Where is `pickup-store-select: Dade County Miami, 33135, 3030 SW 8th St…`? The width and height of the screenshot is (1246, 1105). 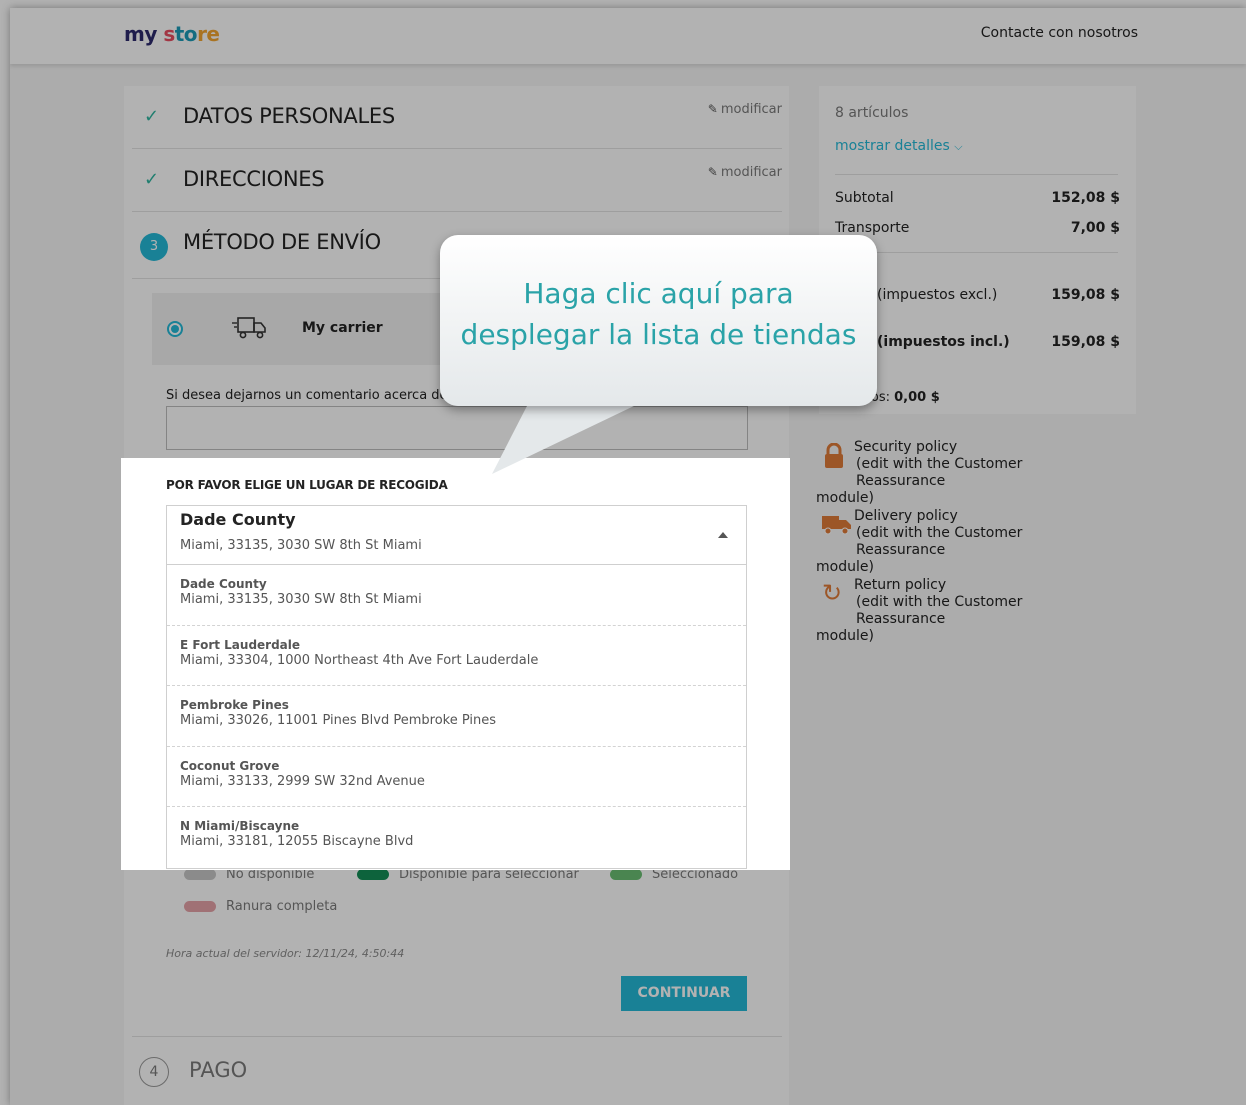
pickup-store-select: Dade County Miami, 33135, 3030 SW 8th St… is located at coordinates (456, 535).